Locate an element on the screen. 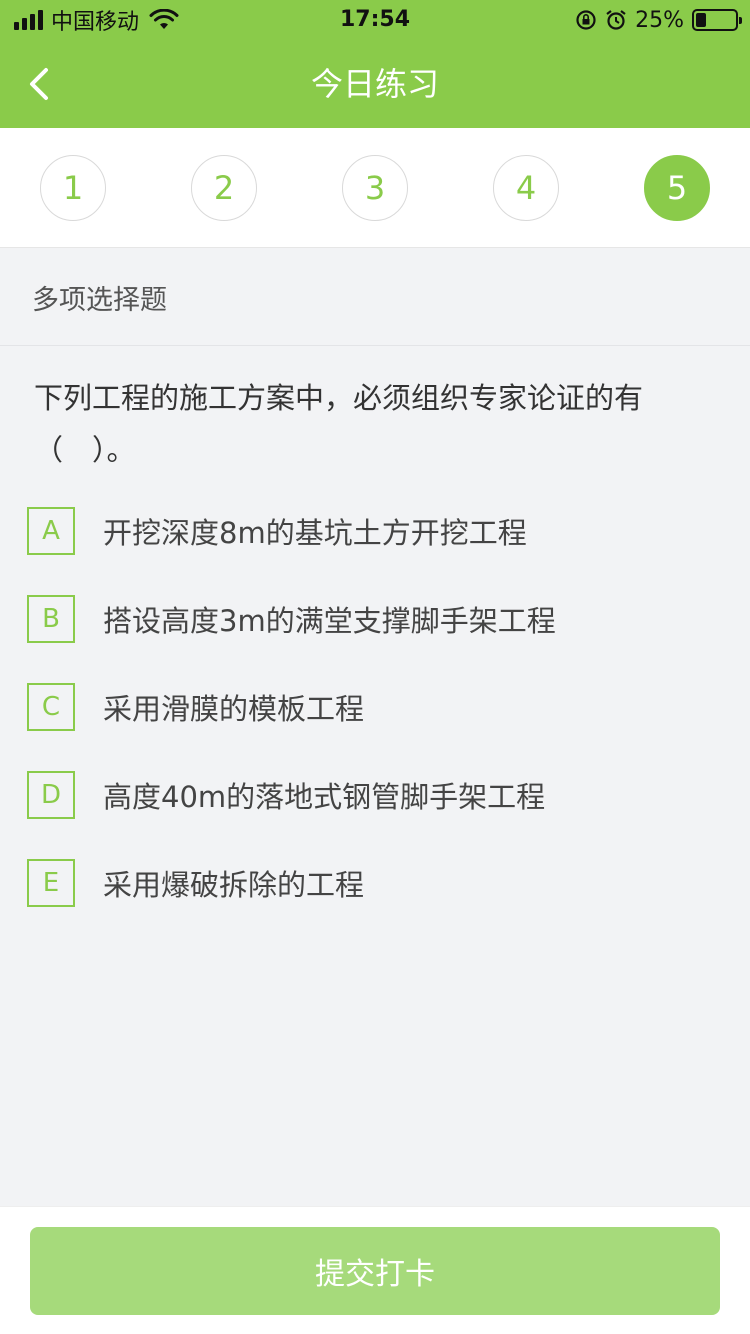 This screenshot has width=750, height=1334. footer-bar: 提交打卡 is located at coordinates (375, 1270).